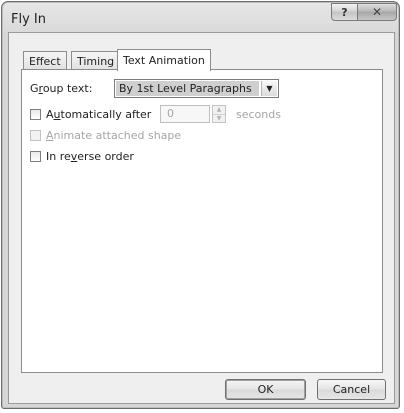  What do you see at coordinates (155, 114) in the screenshot?
I see `auto-after-row: Automatically after 0 ▲ ▼ seconds` at bounding box center [155, 114].